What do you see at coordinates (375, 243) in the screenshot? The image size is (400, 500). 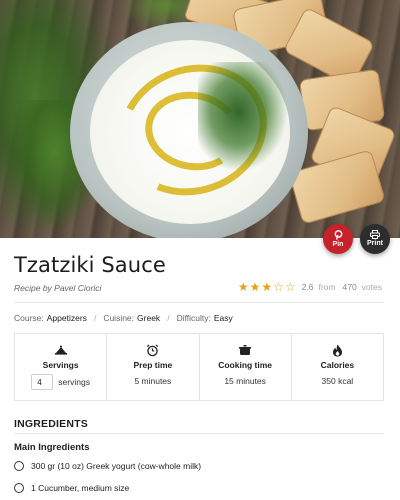 I see `print-label: Print` at bounding box center [375, 243].